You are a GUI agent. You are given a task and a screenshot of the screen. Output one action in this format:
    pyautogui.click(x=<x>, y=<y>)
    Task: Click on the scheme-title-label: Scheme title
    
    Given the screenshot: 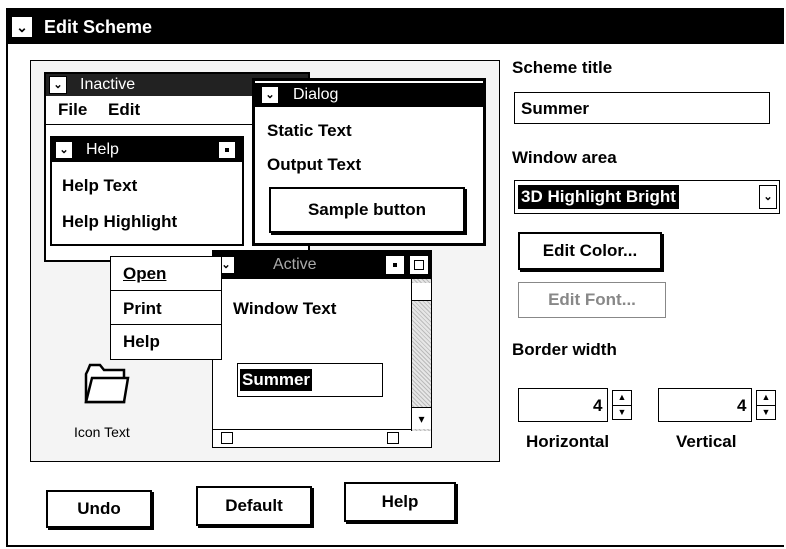 What is the action you would take?
    pyautogui.click(x=562, y=67)
    